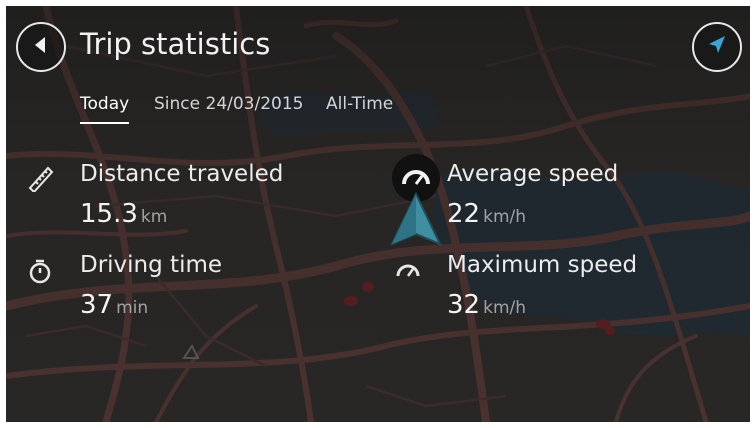 The width and height of the screenshot is (756, 428). I want to click on driving-time-number: 37, so click(97, 305).